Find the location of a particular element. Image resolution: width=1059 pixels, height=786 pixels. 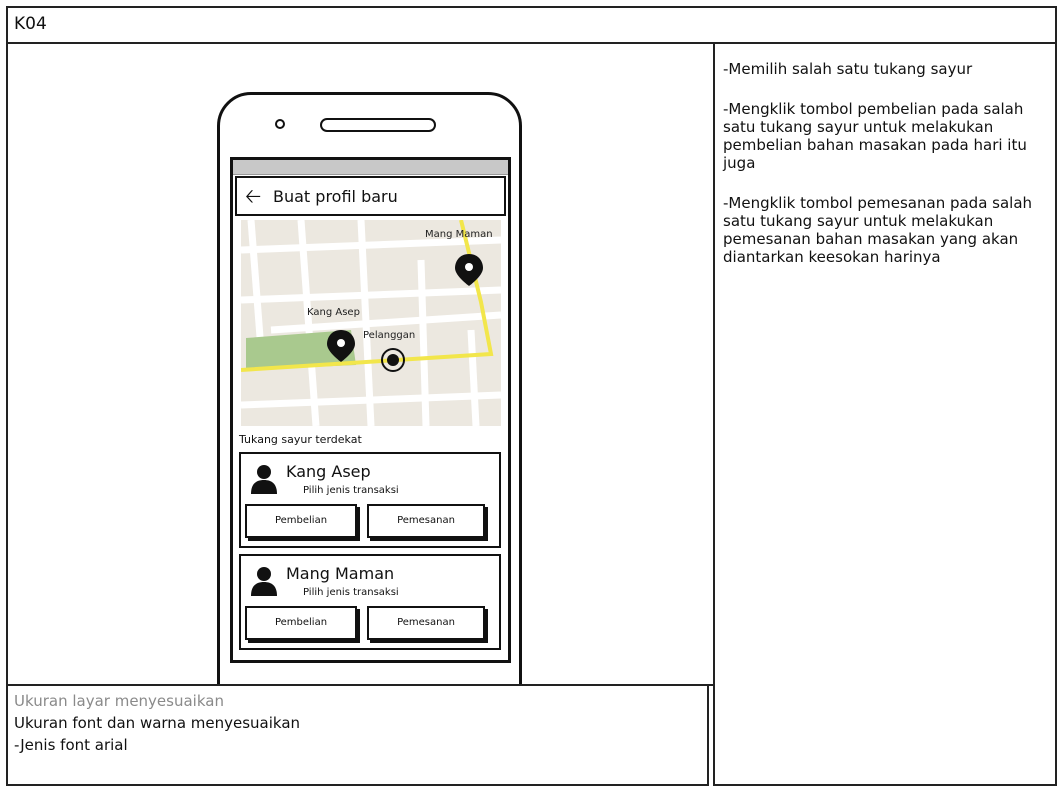

header-bar: K04 is located at coordinates (531, 25).